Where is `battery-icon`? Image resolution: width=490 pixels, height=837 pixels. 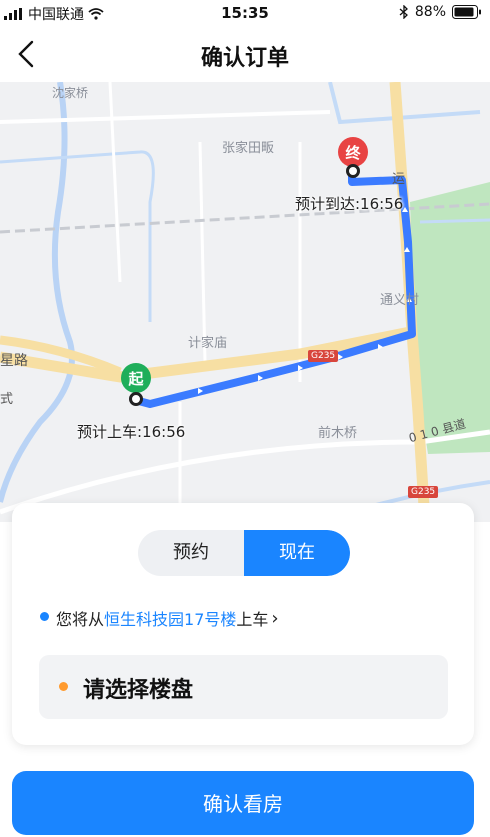 battery-icon is located at coordinates (466, 12).